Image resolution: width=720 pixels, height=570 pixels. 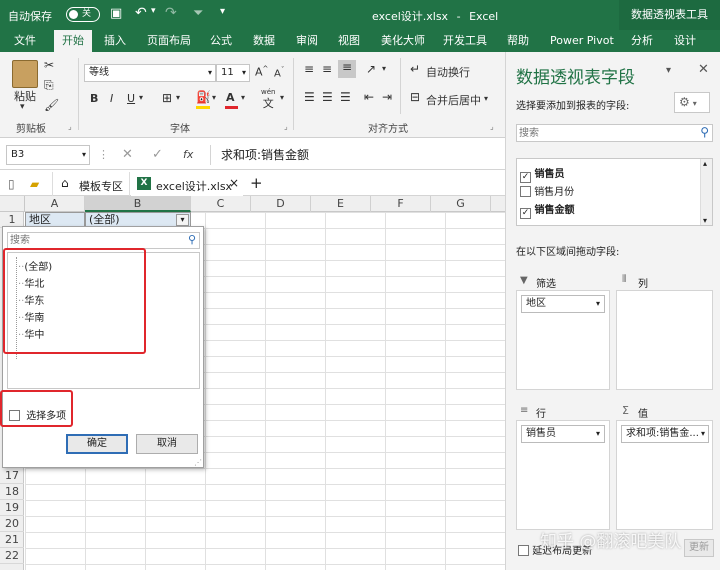 What do you see at coordinates (347, 69) in the screenshot?
I see `align-bottom-icon: ≡` at bounding box center [347, 69].